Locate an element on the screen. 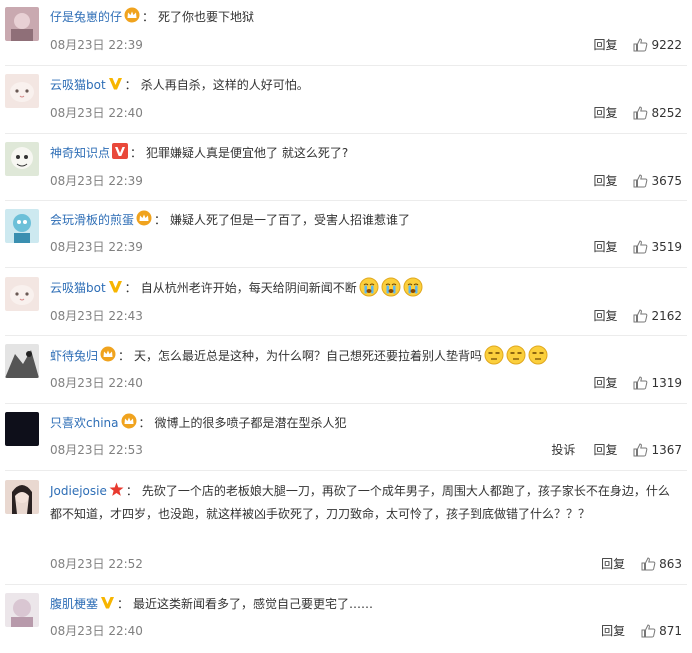 Image resolution: width=692 pixels, height=653 pixels. comment-item: 仔是兔崽的仔：死了你也要下地狱 08月23日 22:39 回复 9222 is located at coordinates (346, 33).